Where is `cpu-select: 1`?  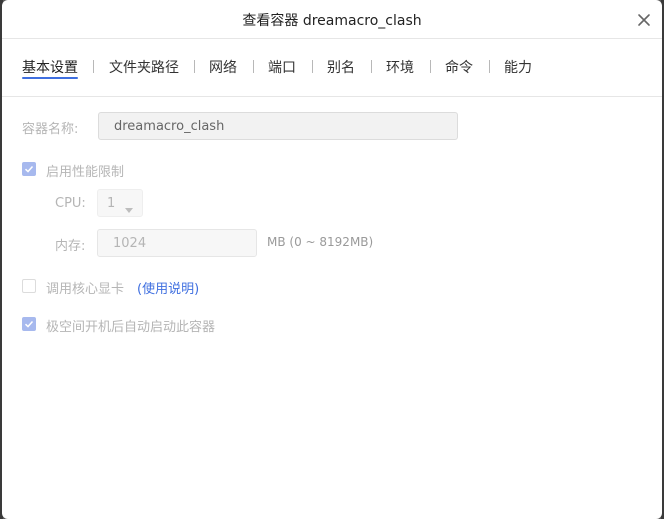 cpu-select: 1 is located at coordinates (120, 203).